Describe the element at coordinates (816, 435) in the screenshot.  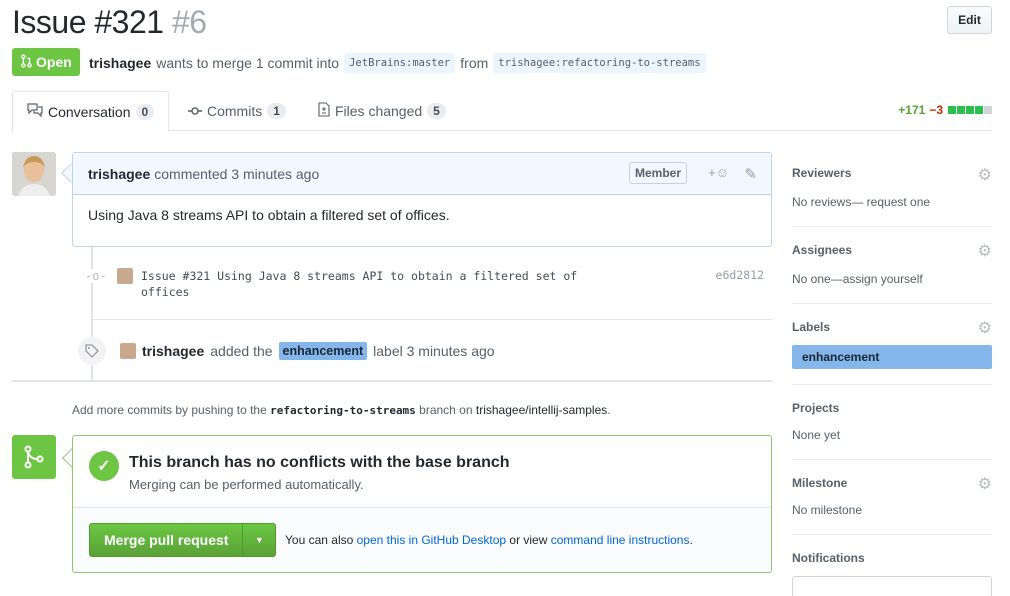
I see `projects-value: None yet` at that location.